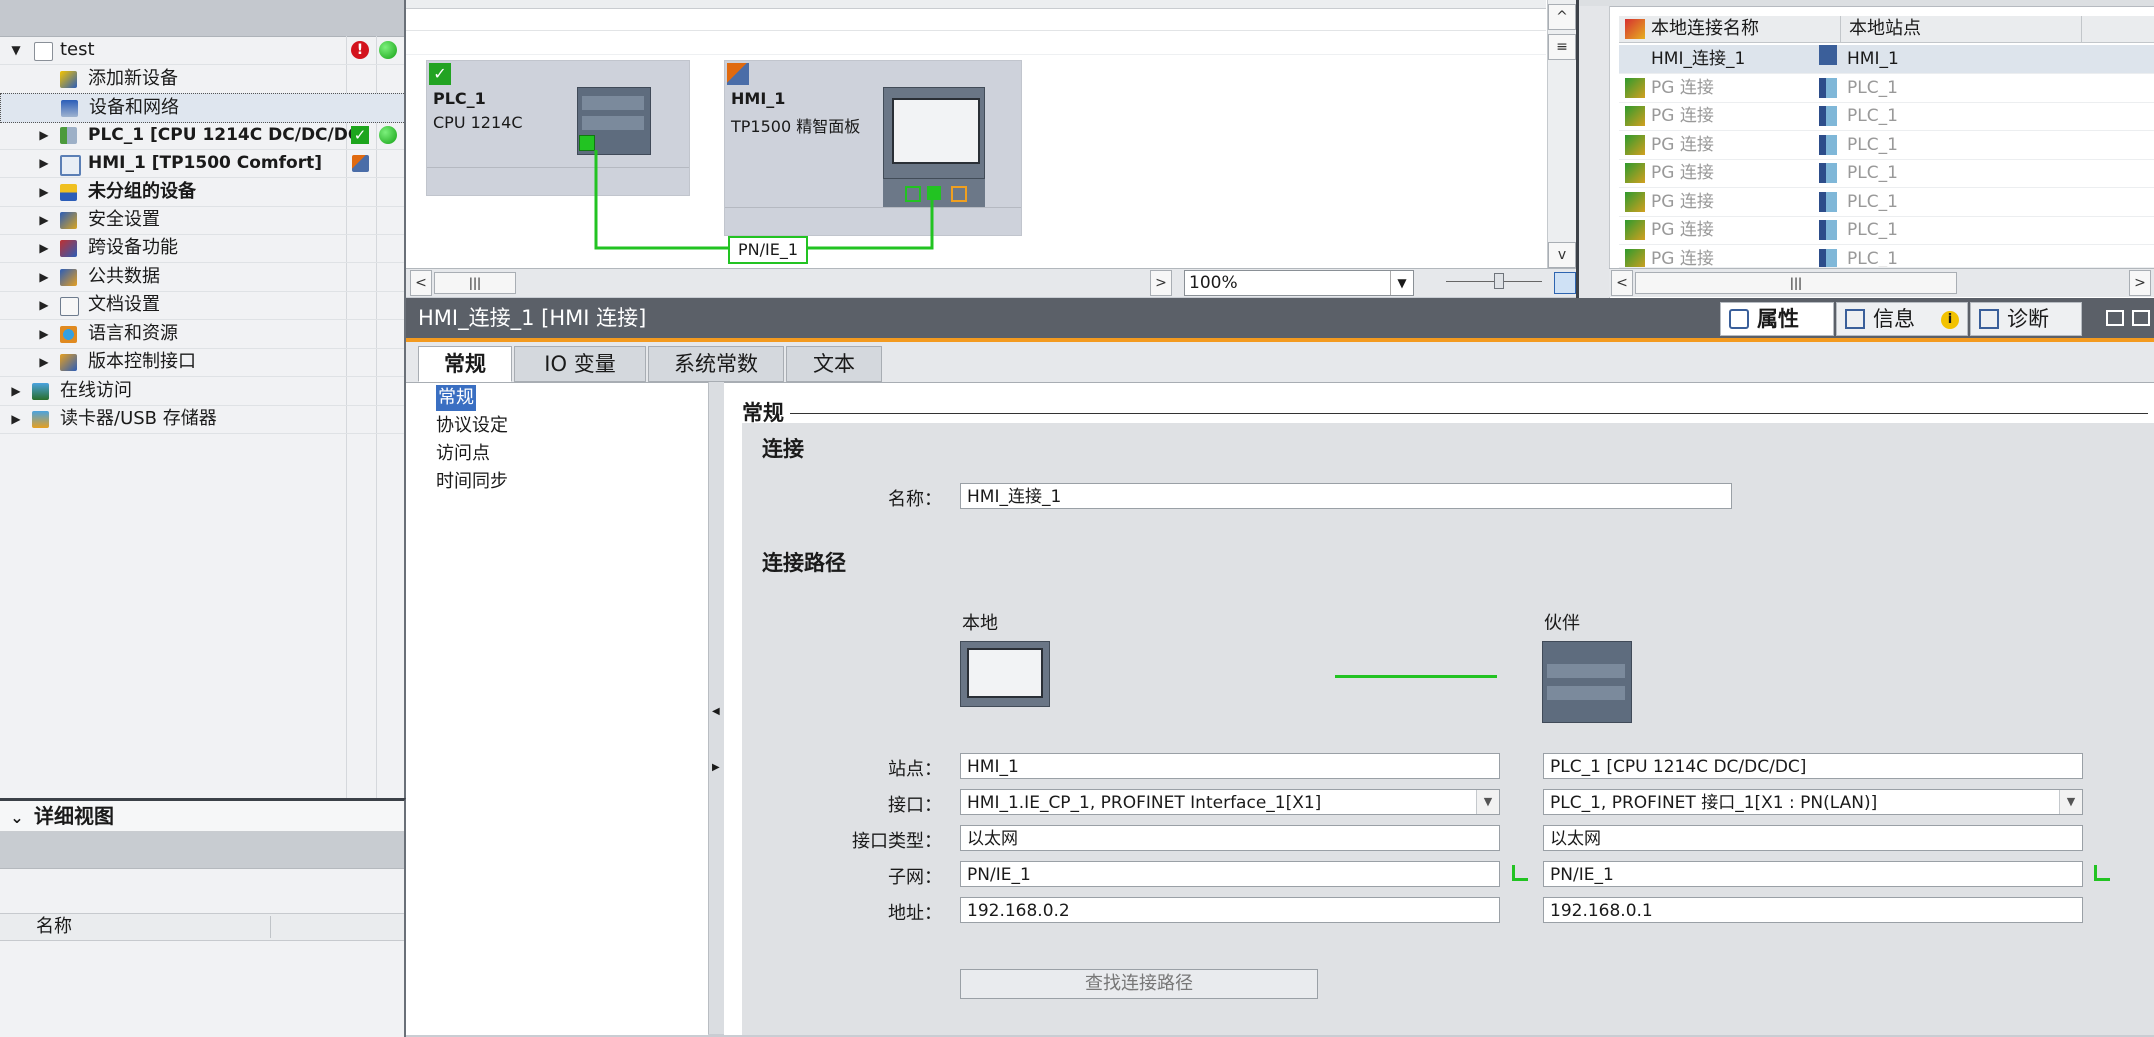 This screenshot has height=1037, width=2154. What do you see at coordinates (228, 135) in the screenshot?
I see `tree-item-label: PLC_1 [CPU 1214C DC/DC/DC]` at bounding box center [228, 135].